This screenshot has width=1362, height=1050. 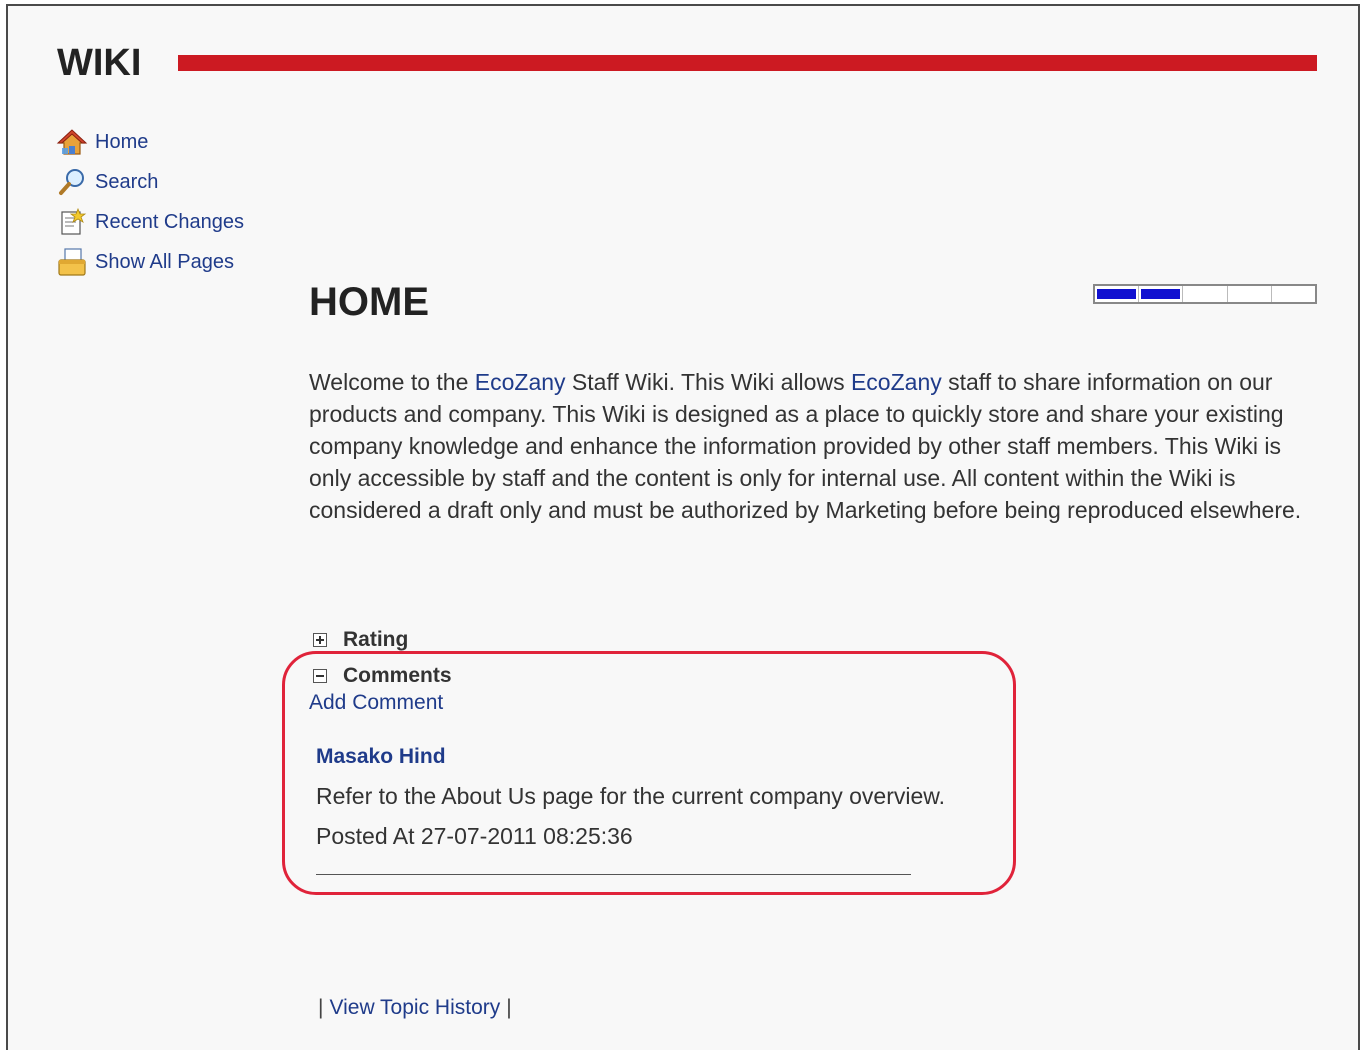 What do you see at coordinates (708, 382) in the screenshot?
I see `intro-text-2: Staff Wiki. This Wiki allows` at bounding box center [708, 382].